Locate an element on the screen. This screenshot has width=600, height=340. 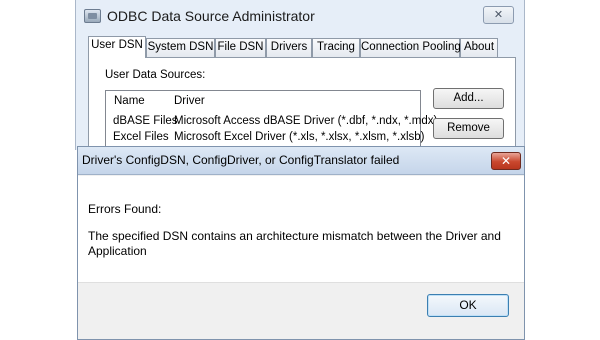
tab-drivers: Drivers is located at coordinates (289, 47).